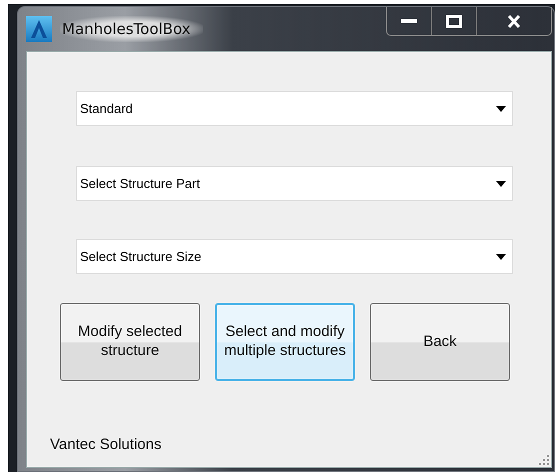 The image size is (555, 472). I want to click on dropdown: Select Structure Part, so click(294, 183).